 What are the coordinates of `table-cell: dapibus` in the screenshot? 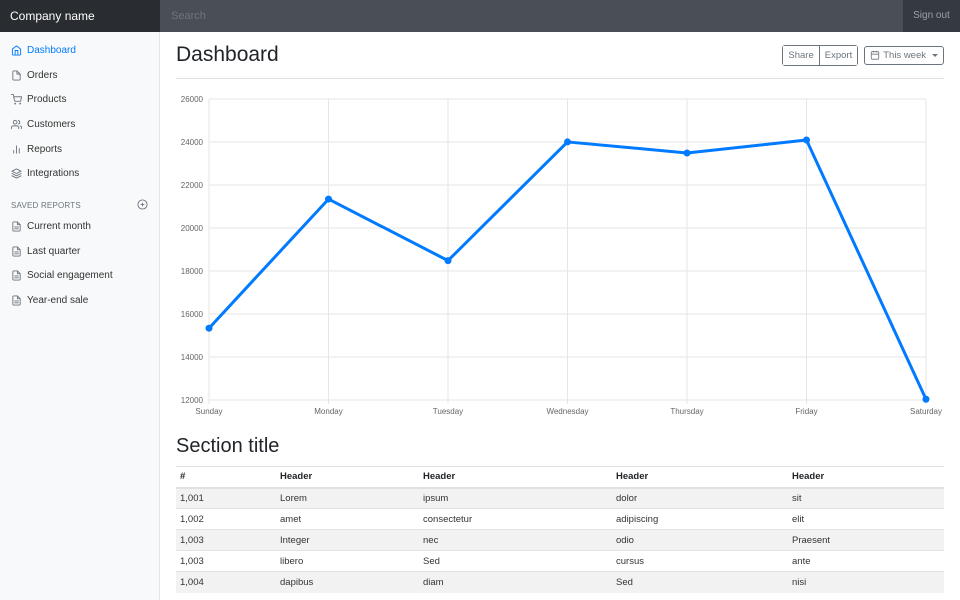 It's located at (347, 582).